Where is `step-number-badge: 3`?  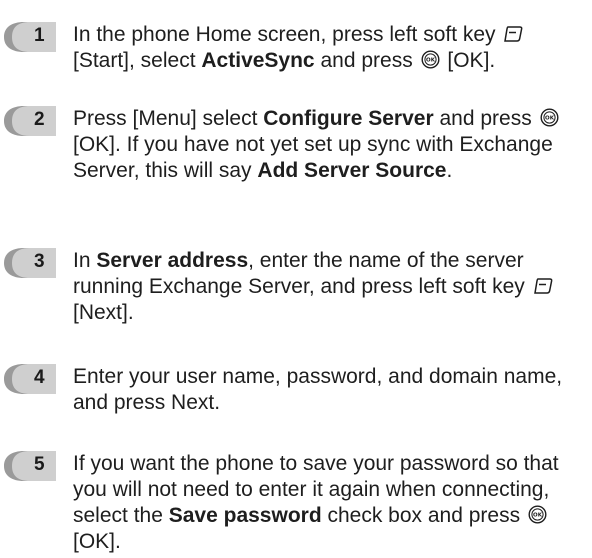
step-number-badge: 3 is located at coordinates (30, 263).